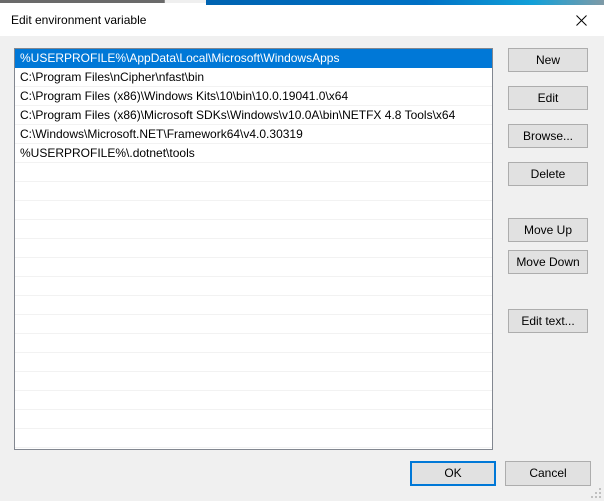 This screenshot has height=501, width=604. I want to click on delete-button: Delete, so click(548, 174).